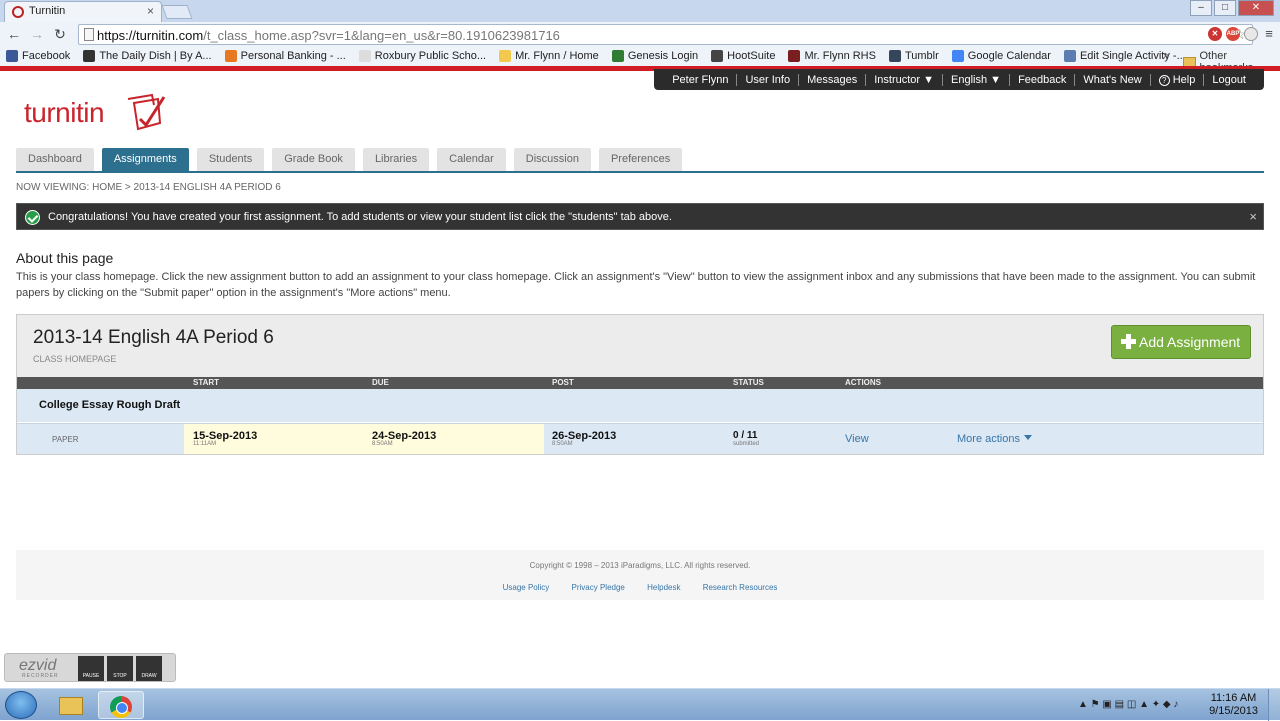 The image size is (1280, 721). Describe the element at coordinates (1253, 217) in the screenshot. I see `notice-close-icon: ×` at that location.